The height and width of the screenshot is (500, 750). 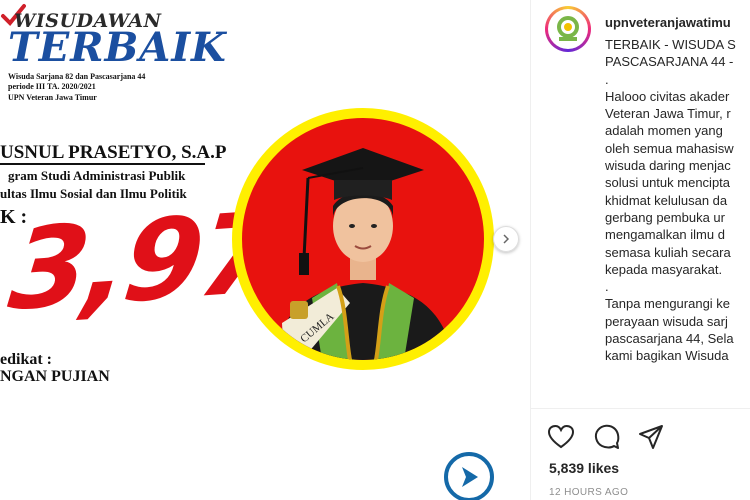 I want to click on carousel-next-button, so click(x=506, y=239).